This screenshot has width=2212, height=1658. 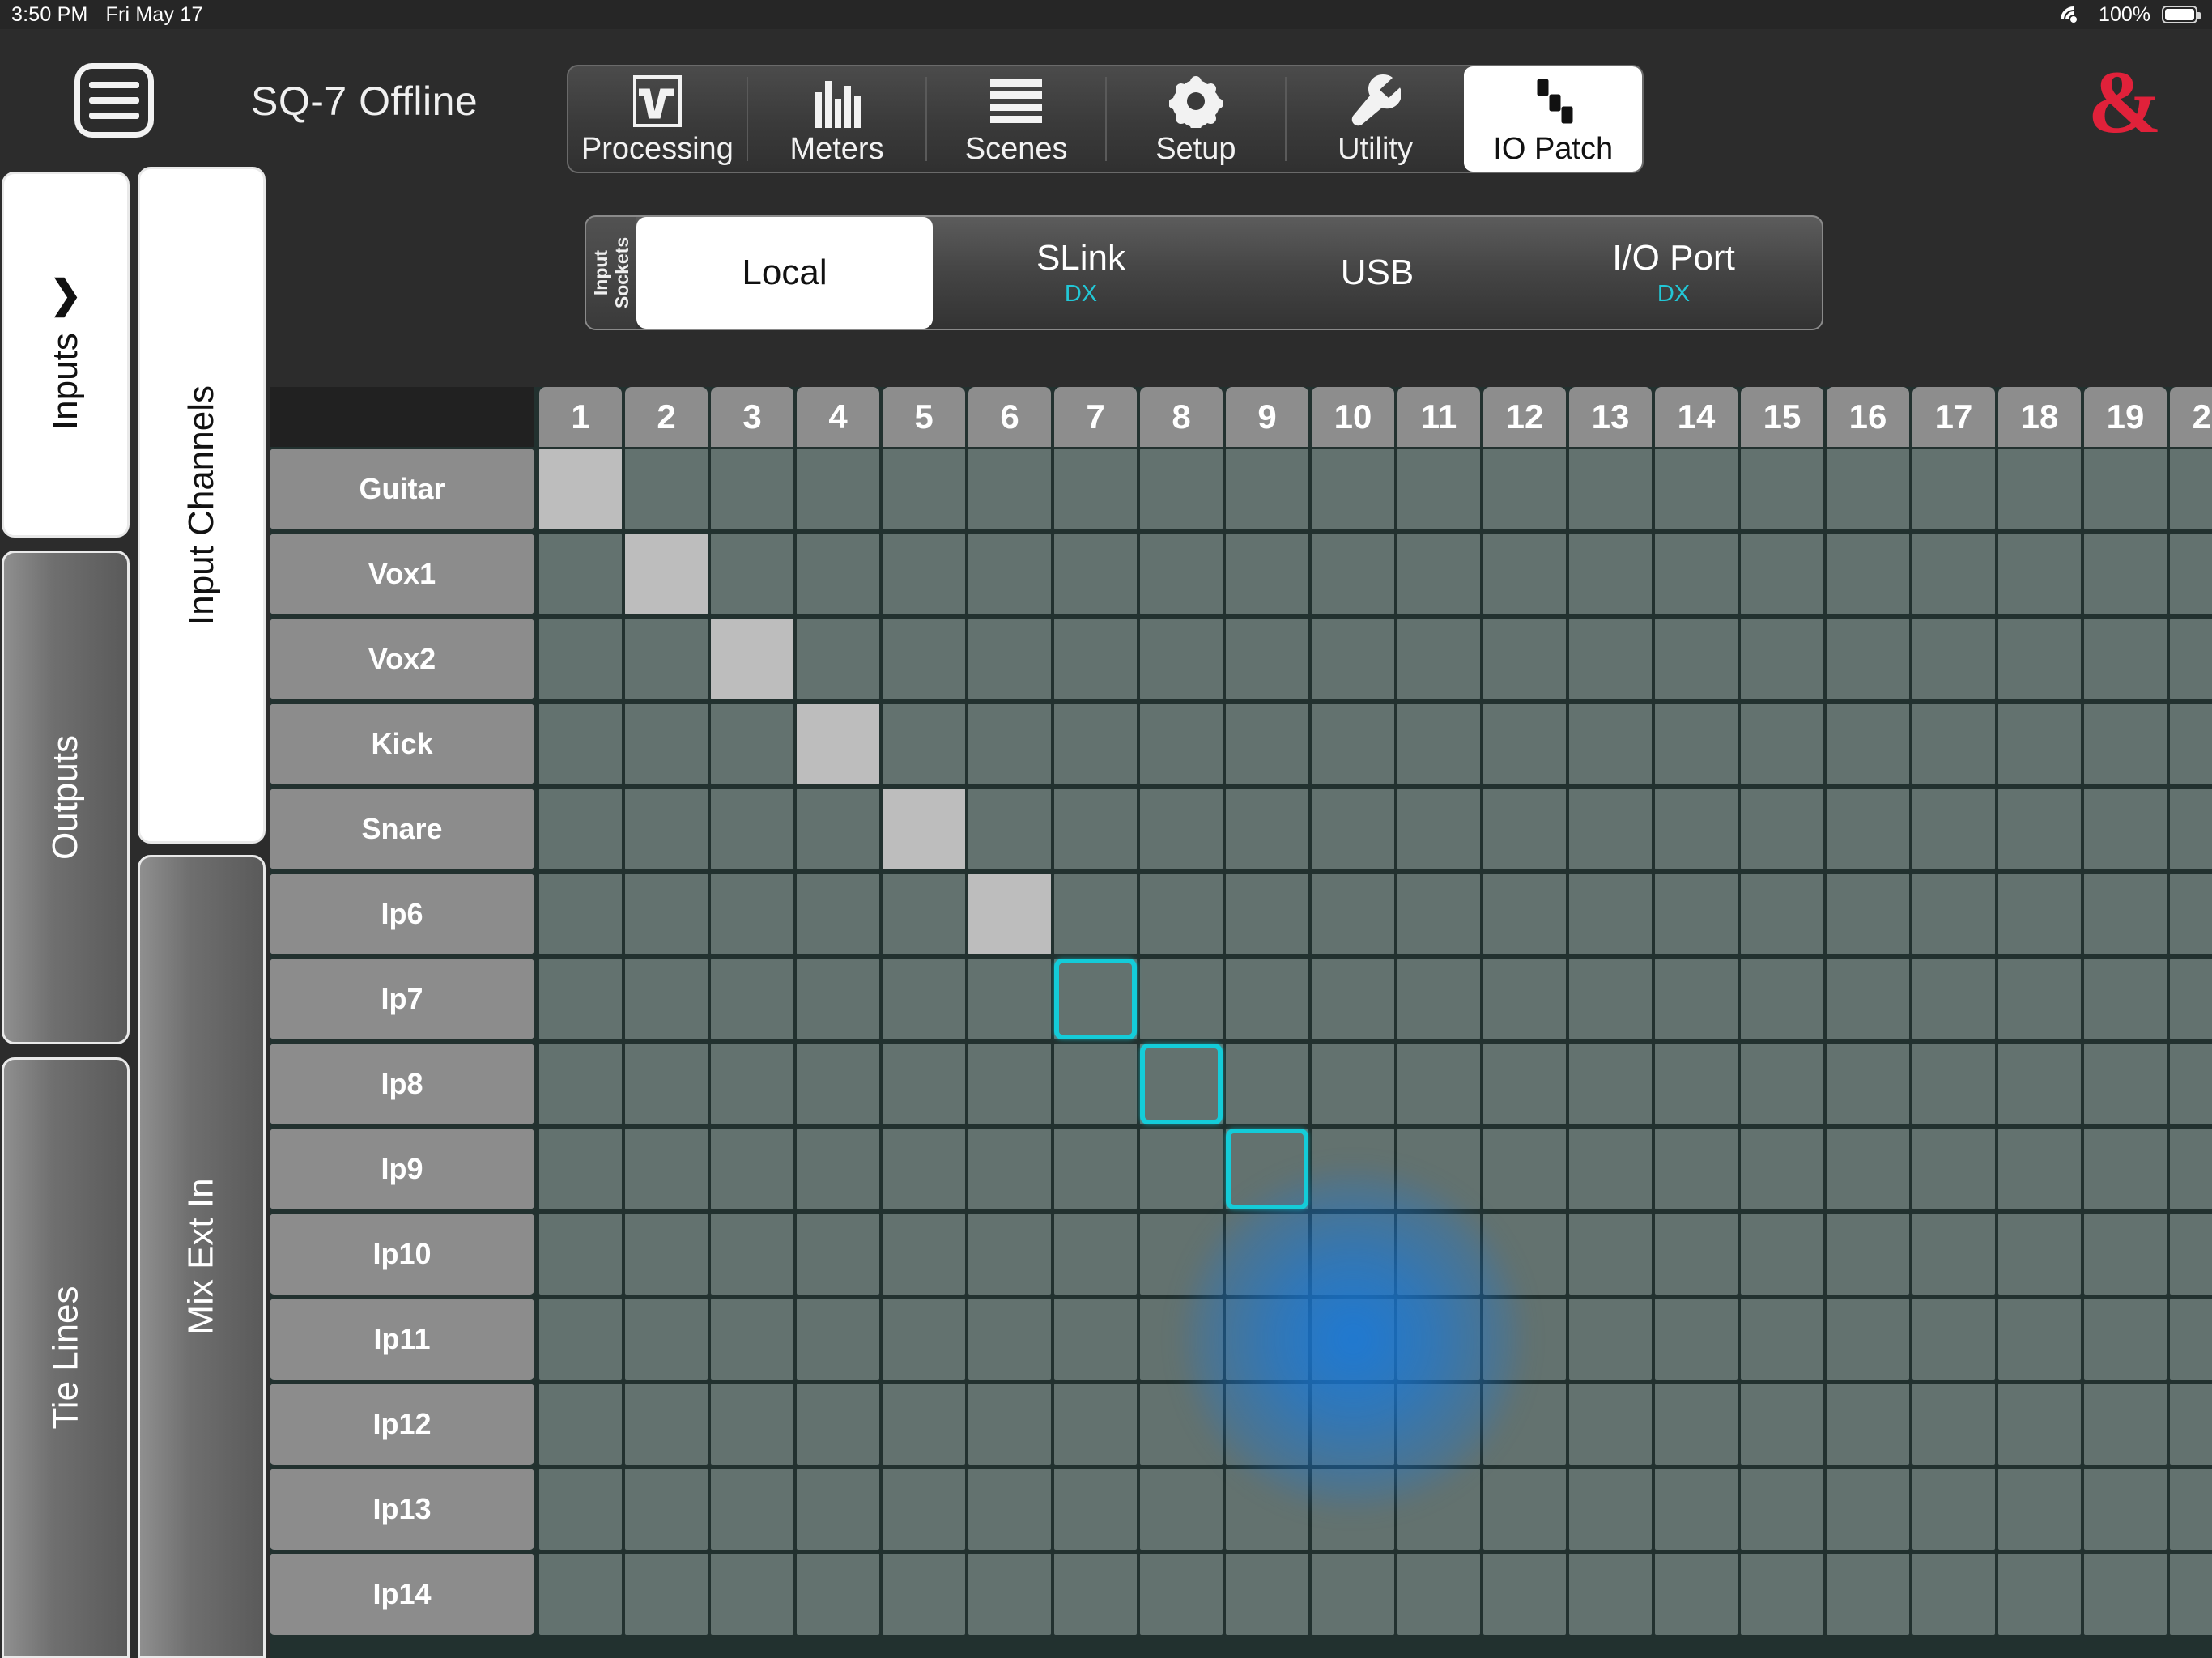 I want to click on tab-scenes: Scenes, so click(x=1016, y=119).